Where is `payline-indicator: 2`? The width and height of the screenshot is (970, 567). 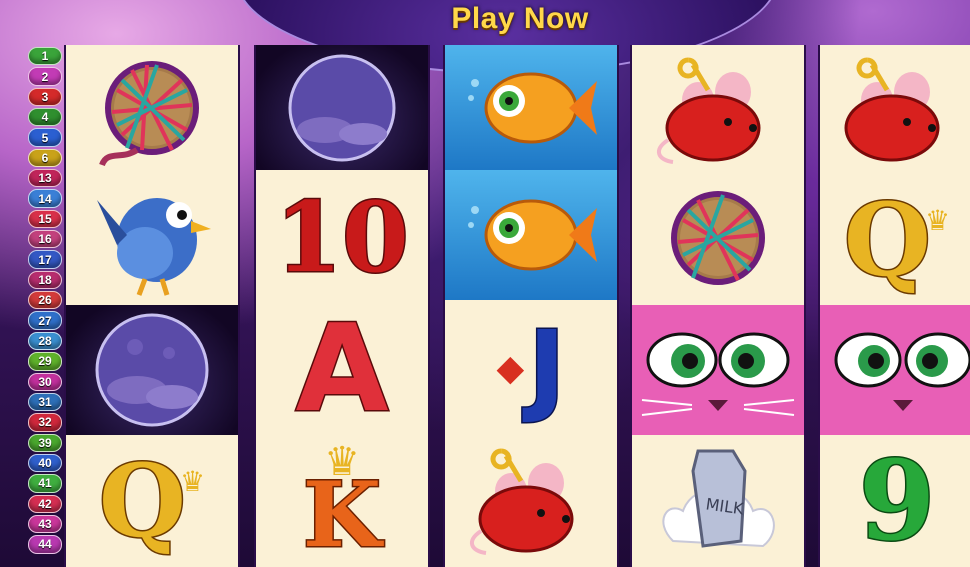 payline-indicator: 2 is located at coordinates (45, 76).